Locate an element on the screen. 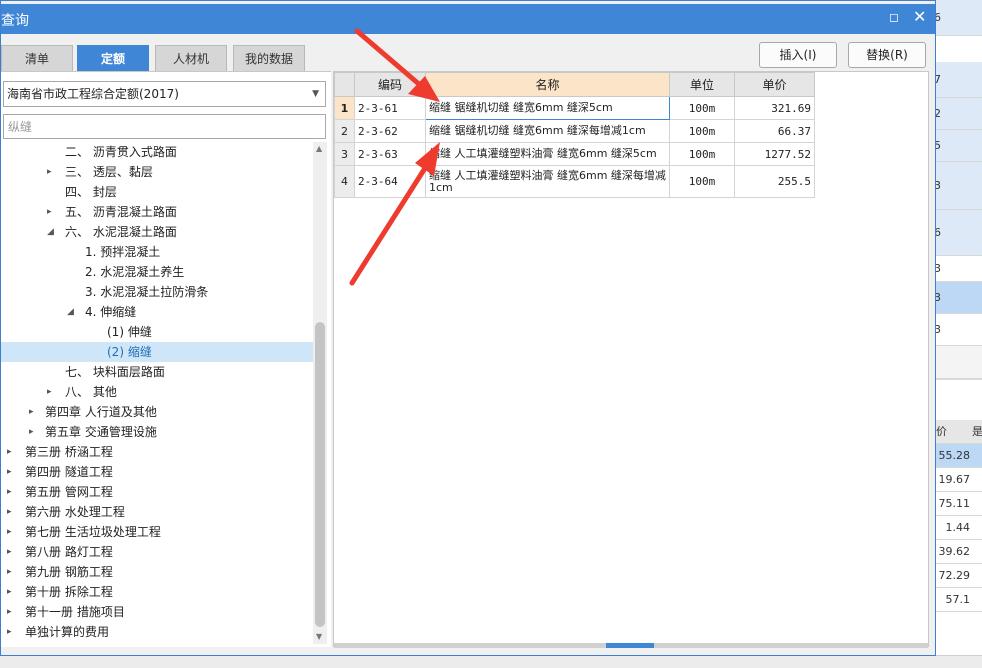 The height and width of the screenshot is (668, 982). row-number-cell: 4 is located at coordinates (344, 181).